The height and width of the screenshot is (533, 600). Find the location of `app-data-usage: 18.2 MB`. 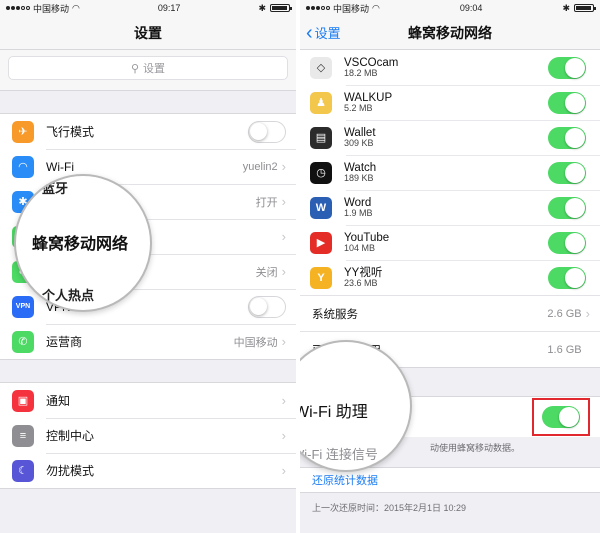

app-data-usage: 18.2 MB is located at coordinates (361, 72).